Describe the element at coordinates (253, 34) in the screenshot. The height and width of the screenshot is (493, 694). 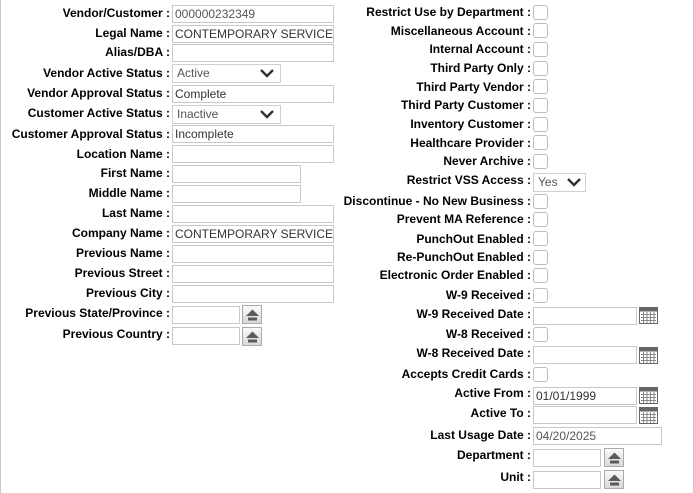
I see `legal-name-field: CONTEMPORARY SERVICES` at that location.